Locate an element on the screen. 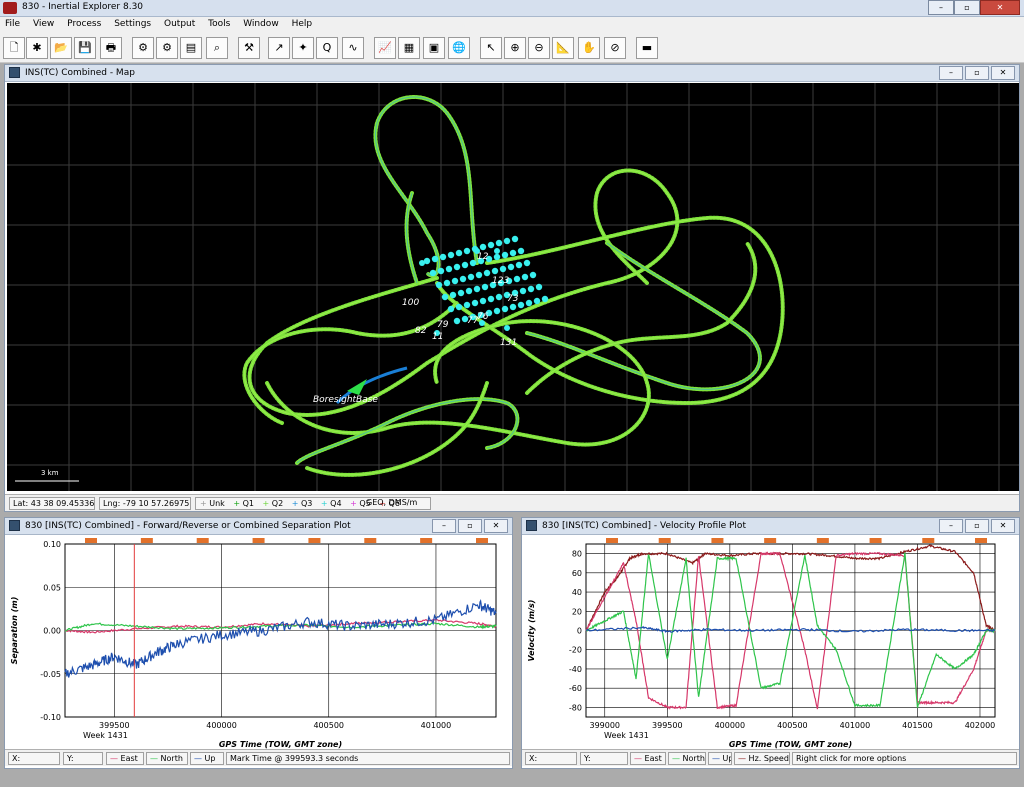  new-project-icon: ✱ is located at coordinates (37, 48).